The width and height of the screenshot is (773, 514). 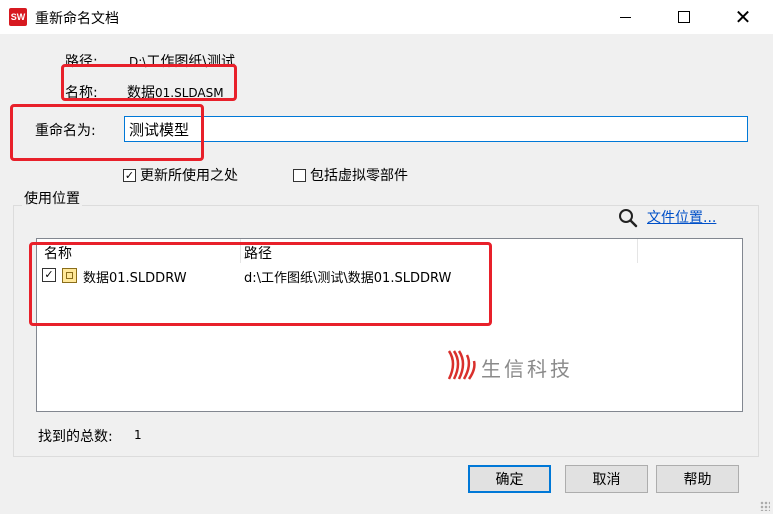 What do you see at coordinates (765, 506) in the screenshot?
I see `resize-grip` at bounding box center [765, 506].